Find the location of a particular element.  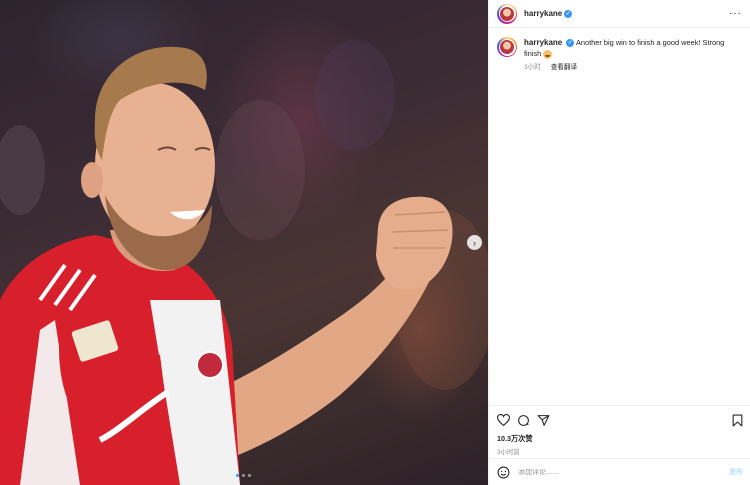

next-photo-button: › is located at coordinates (474, 242).